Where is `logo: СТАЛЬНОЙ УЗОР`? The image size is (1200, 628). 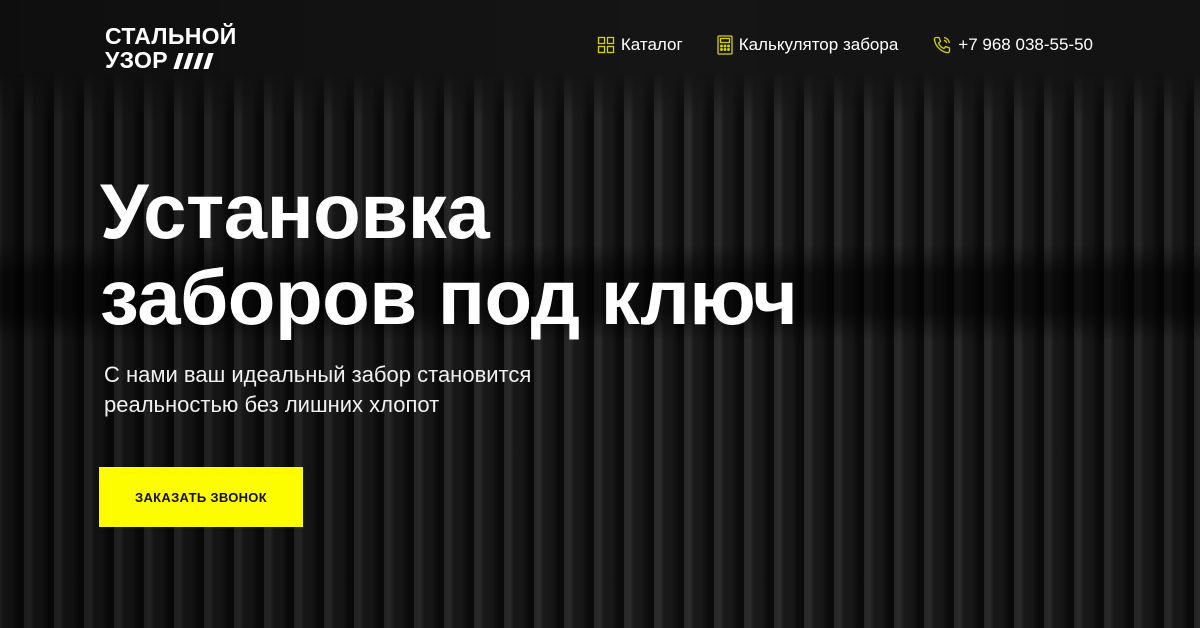 logo: СТАЛЬНОЙ УЗОР is located at coordinates (171, 48).